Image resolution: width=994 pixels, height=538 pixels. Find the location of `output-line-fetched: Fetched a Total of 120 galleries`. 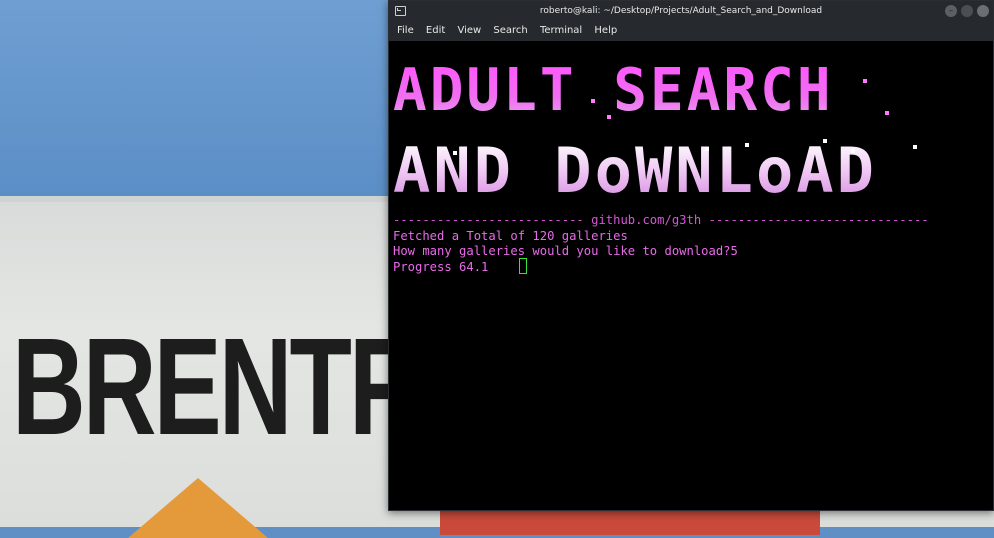

output-line-fetched: Fetched a Total of 120 galleries is located at coordinates (510, 236).